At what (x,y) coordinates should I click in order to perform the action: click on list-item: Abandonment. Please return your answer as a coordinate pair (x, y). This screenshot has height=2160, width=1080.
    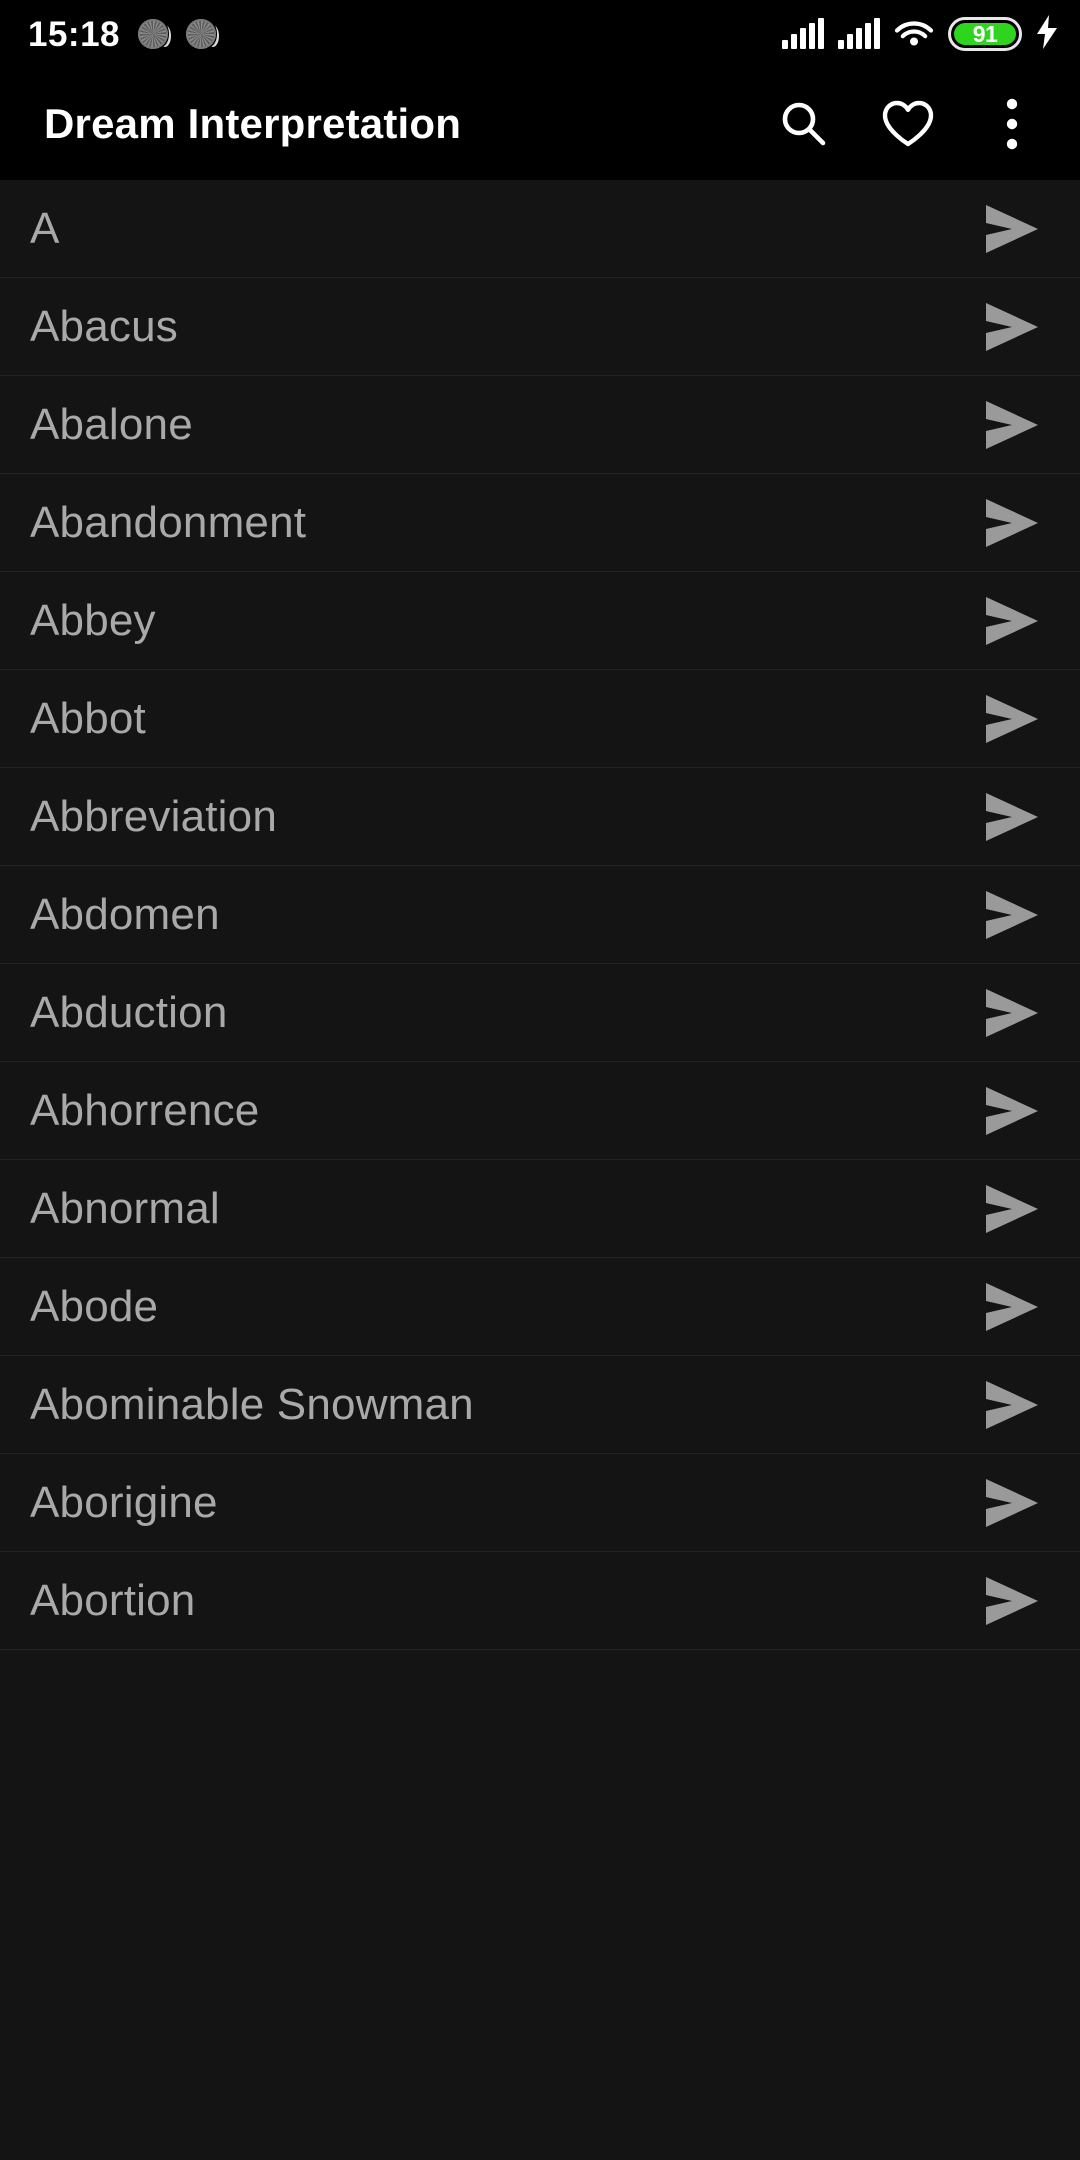
    Looking at the image, I should click on (540, 523).